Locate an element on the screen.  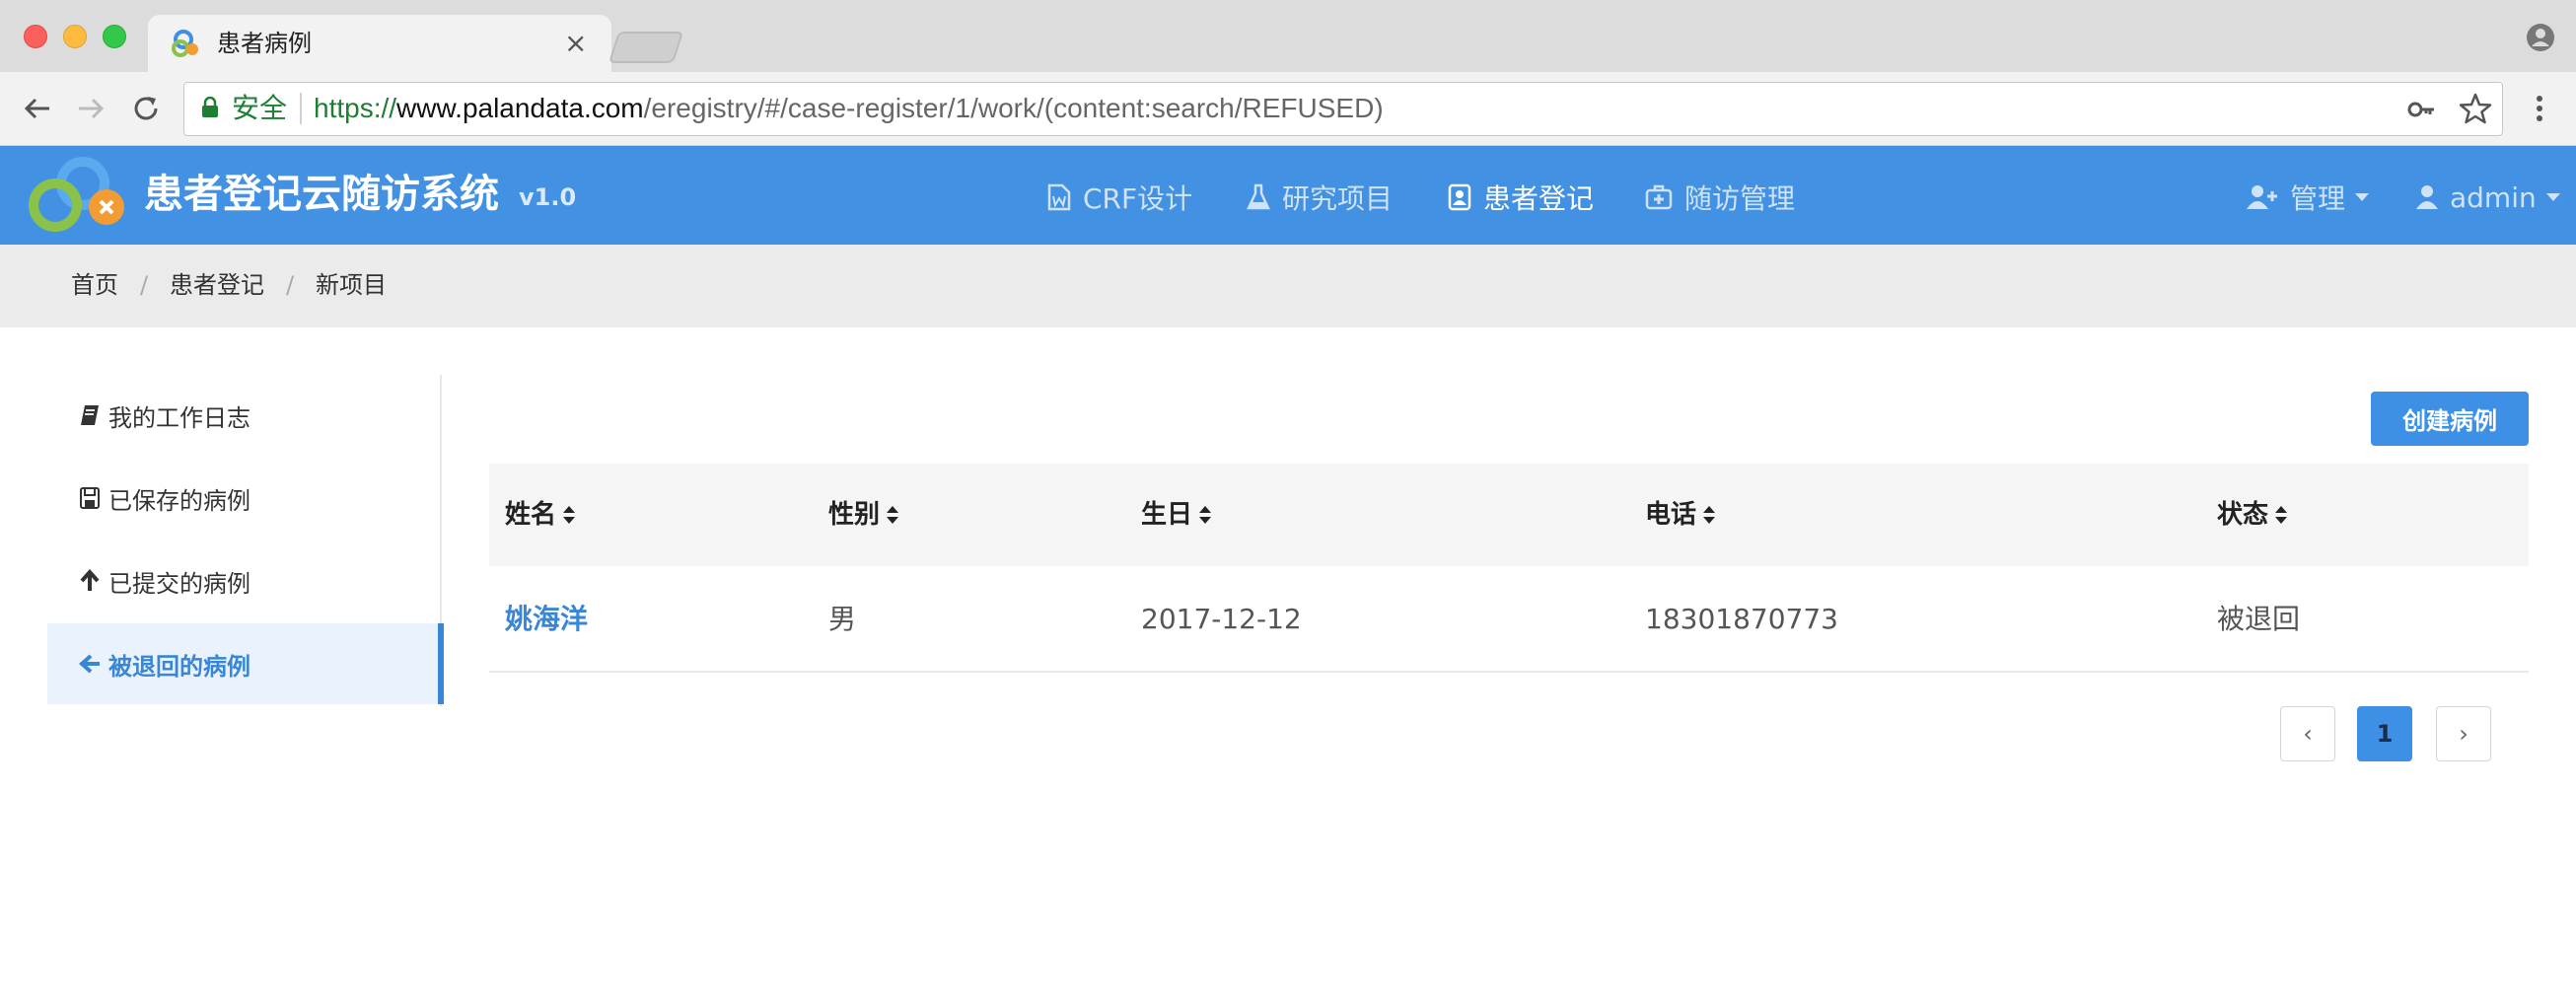
nav-label: CRF设计 is located at coordinates (1138, 198).